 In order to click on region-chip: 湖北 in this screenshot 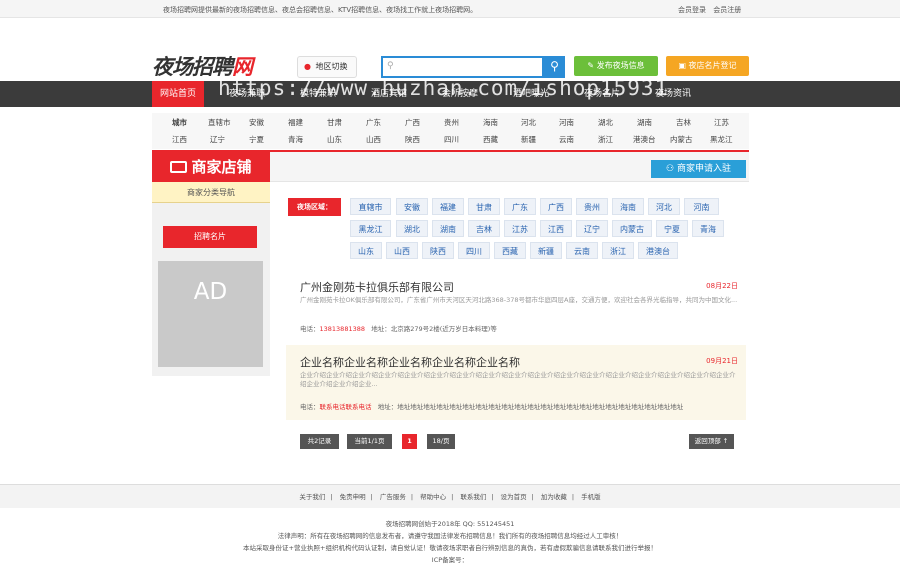, I will do `click(412, 228)`.